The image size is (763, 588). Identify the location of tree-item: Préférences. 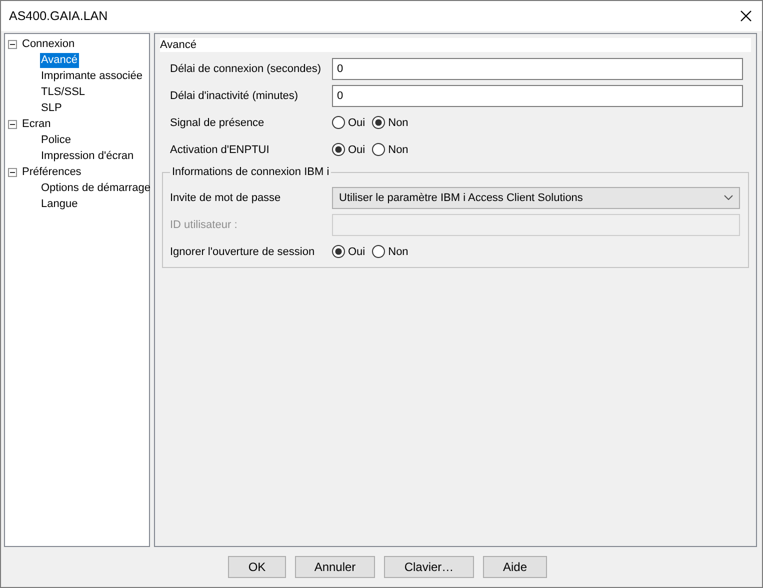
(51, 172).